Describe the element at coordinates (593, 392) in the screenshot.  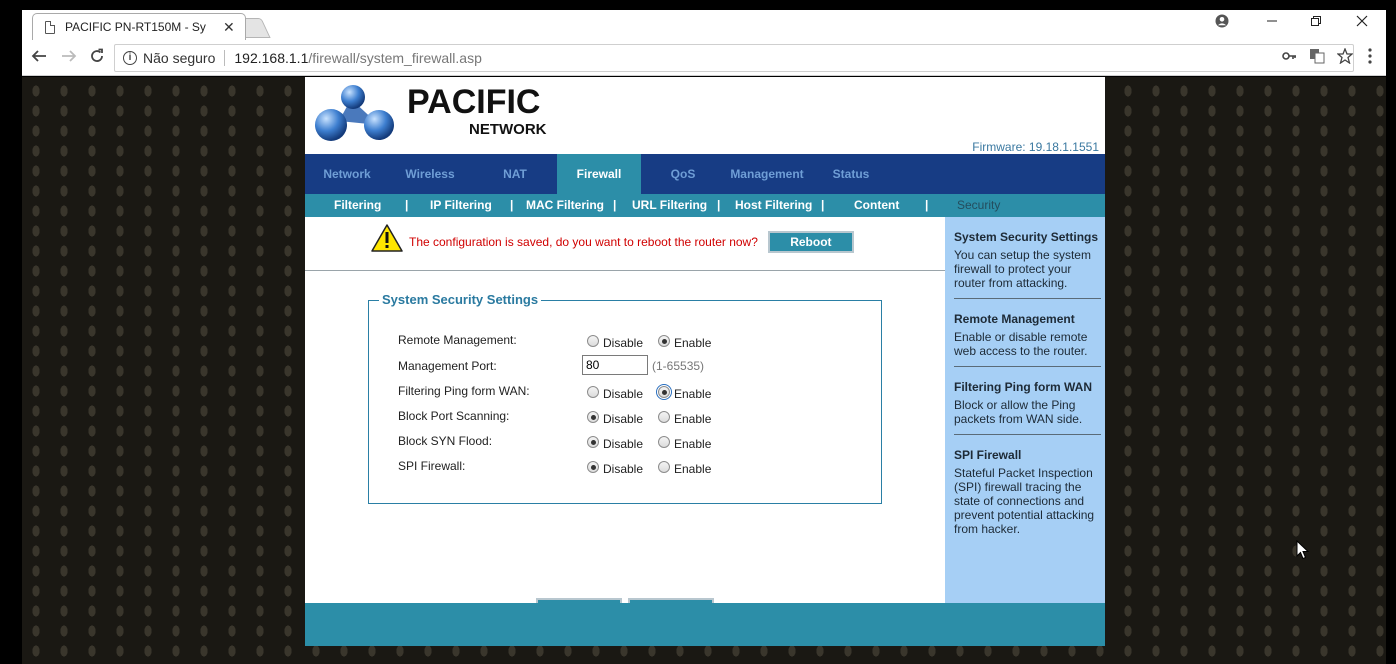
I see `filtering-ping-disable-radio` at that location.